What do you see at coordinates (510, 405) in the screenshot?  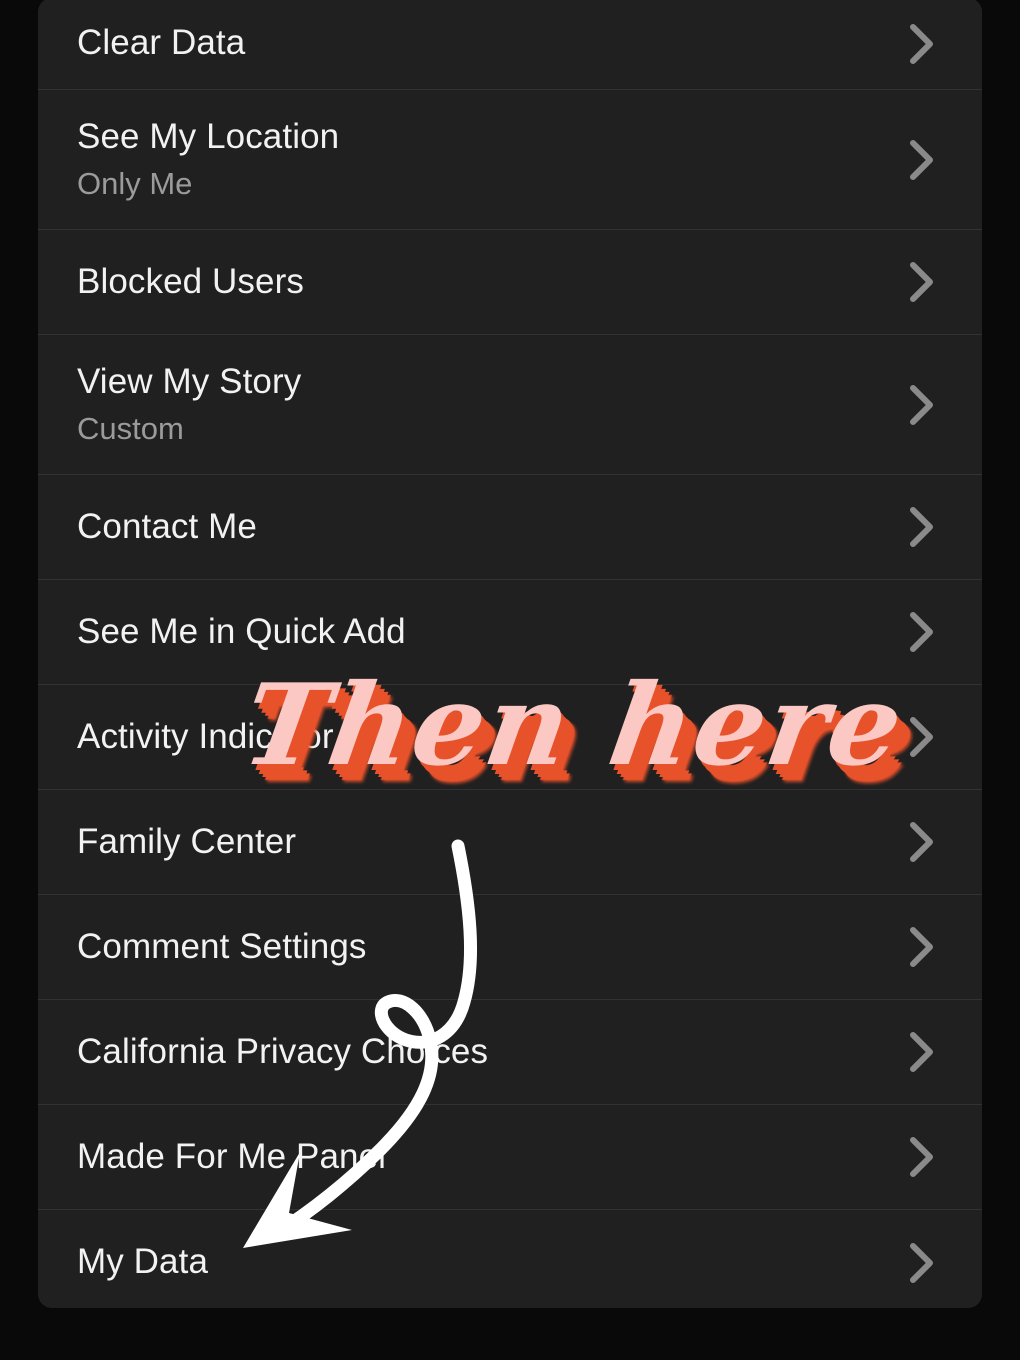 I see `settings-row-view-my-story: View My Story Custom` at bounding box center [510, 405].